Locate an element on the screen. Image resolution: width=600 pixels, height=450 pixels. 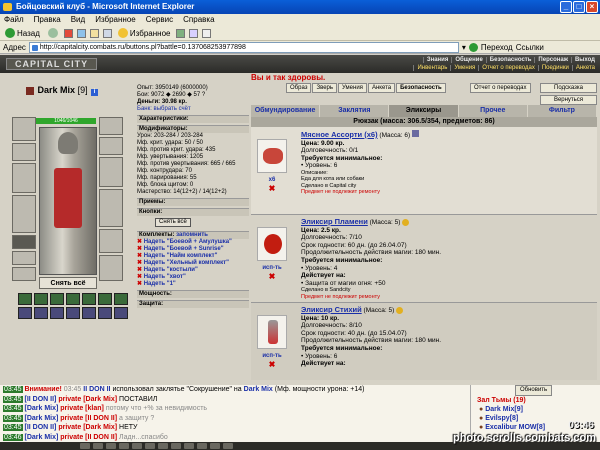
go-arrow-icon is located at coordinates (473, 47).